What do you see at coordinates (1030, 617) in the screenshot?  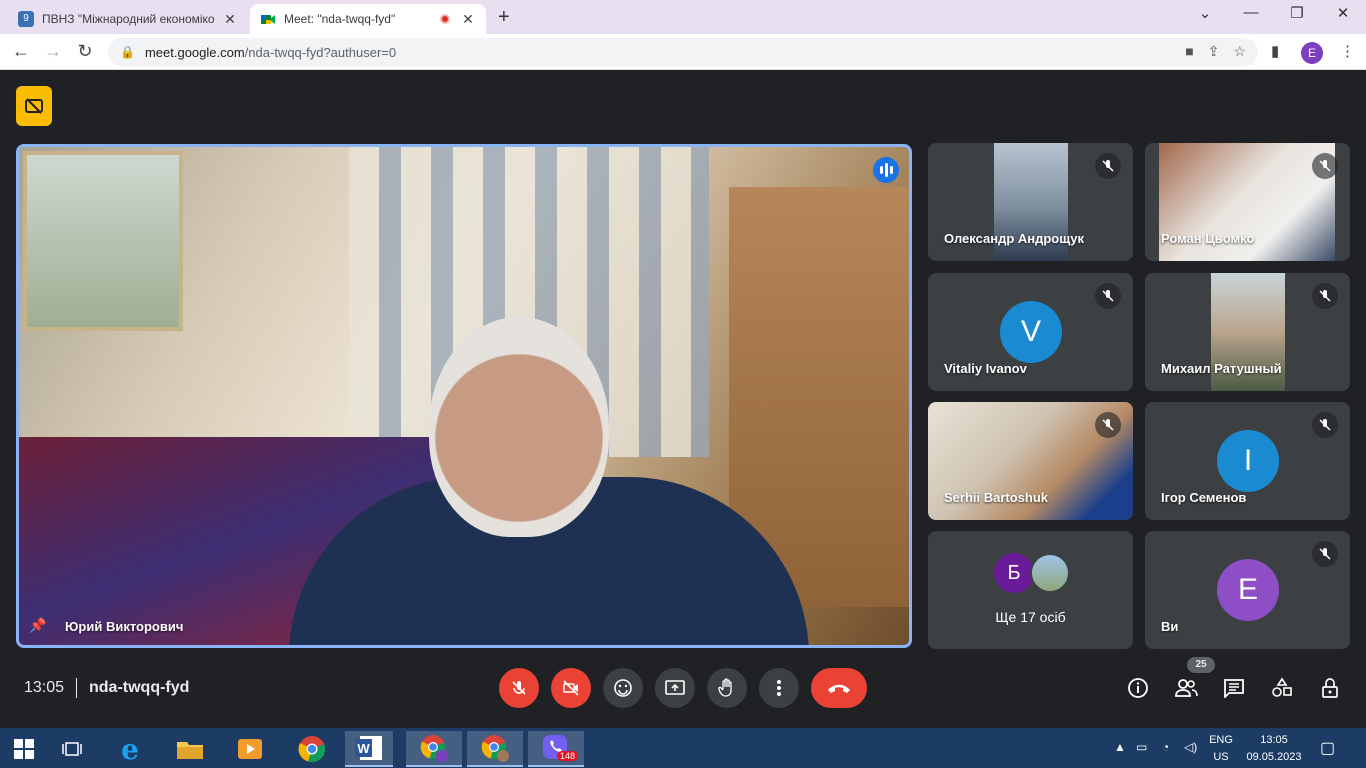 I see `others-count-label: Ще 17 осіб` at bounding box center [1030, 617].